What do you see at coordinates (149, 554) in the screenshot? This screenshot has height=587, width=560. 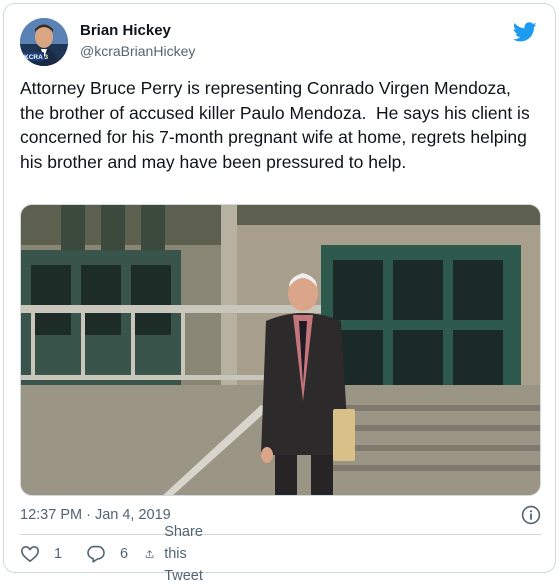 I see `share-upload-icon` at bounding box center [149, 554].